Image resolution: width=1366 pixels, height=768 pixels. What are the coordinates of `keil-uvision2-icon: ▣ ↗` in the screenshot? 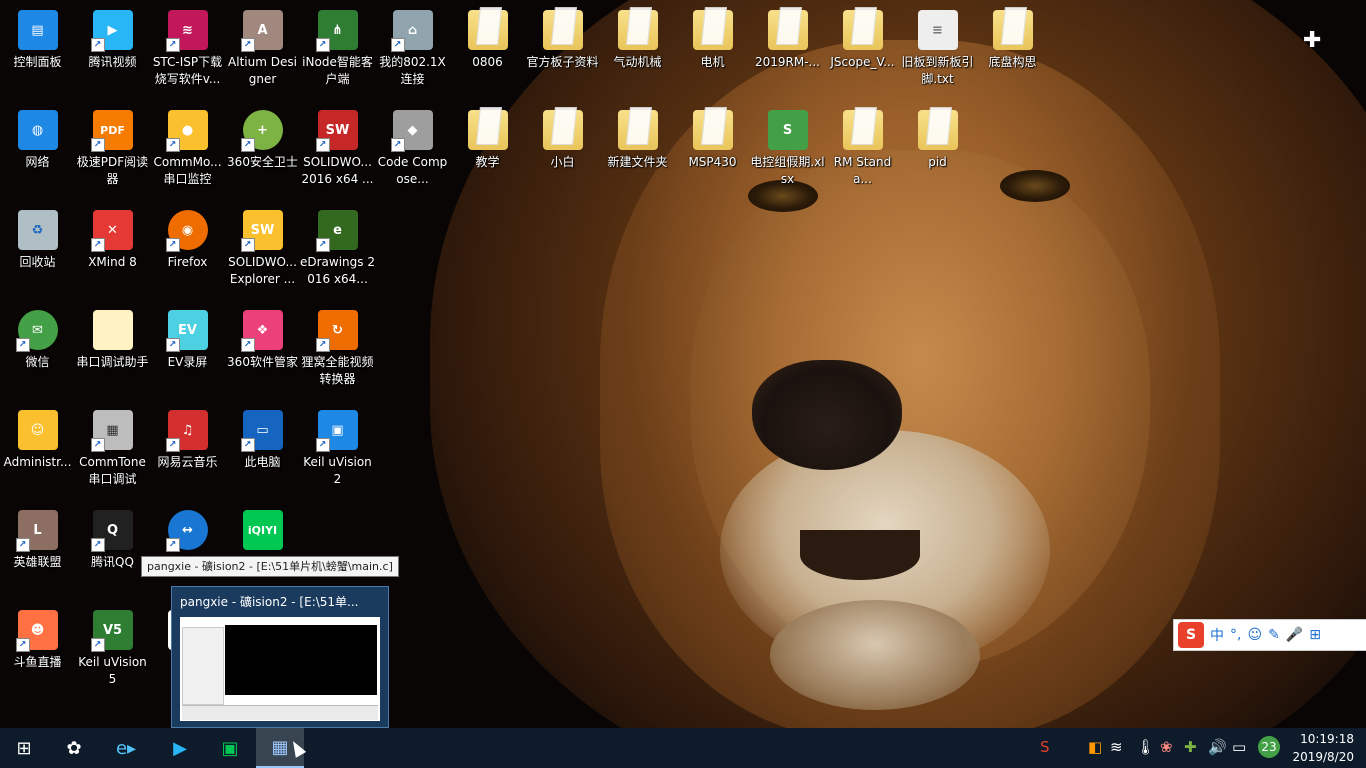 It's located at (336, 431).